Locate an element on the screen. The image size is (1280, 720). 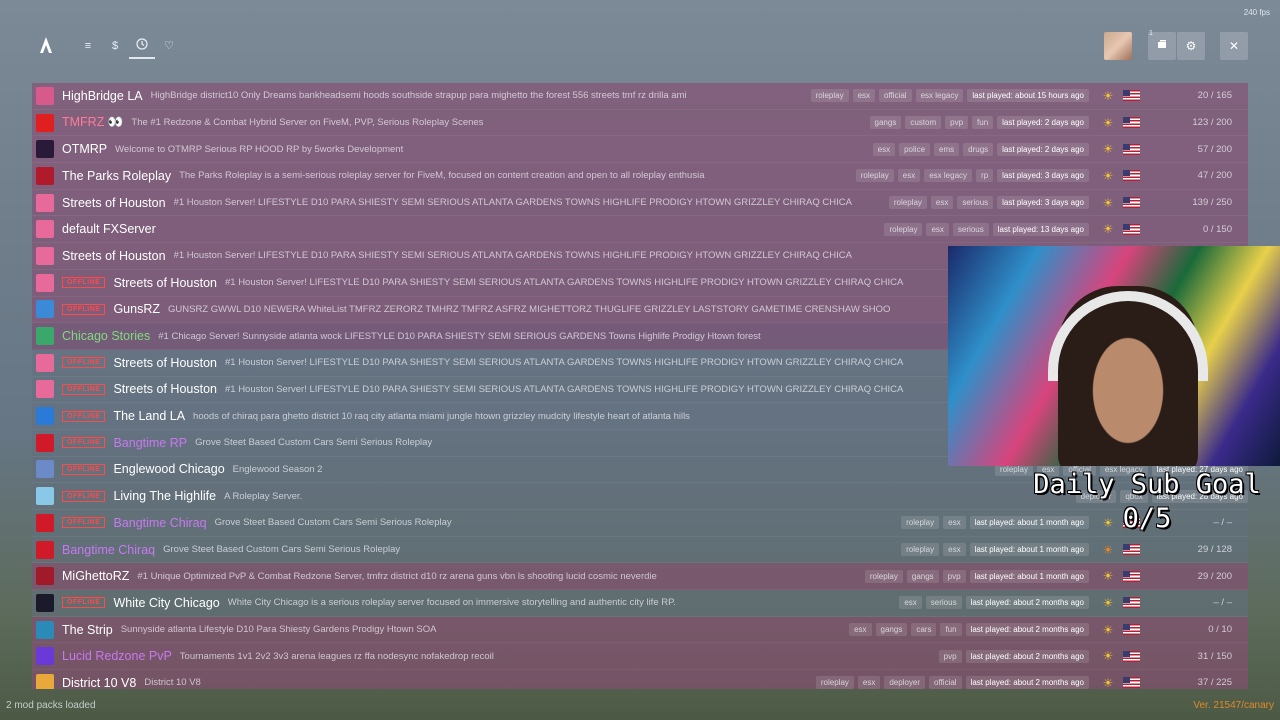
heart-icon: ♡ is located at coordinates (169, 46).